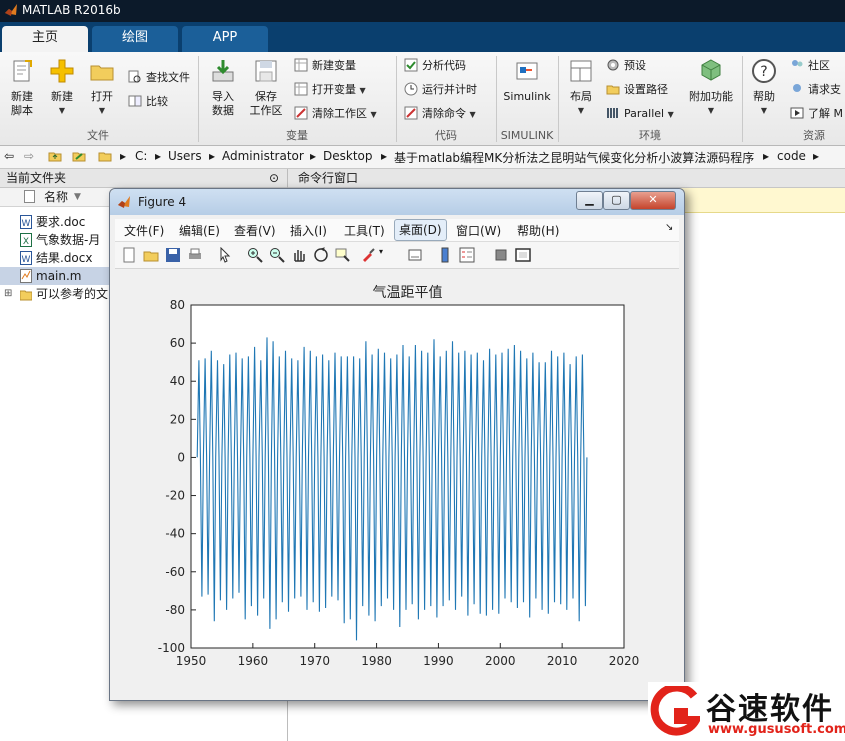  Describe the element at coordinates (343, 255) in the screenshot. I see `data-cursor-icon` at that location.